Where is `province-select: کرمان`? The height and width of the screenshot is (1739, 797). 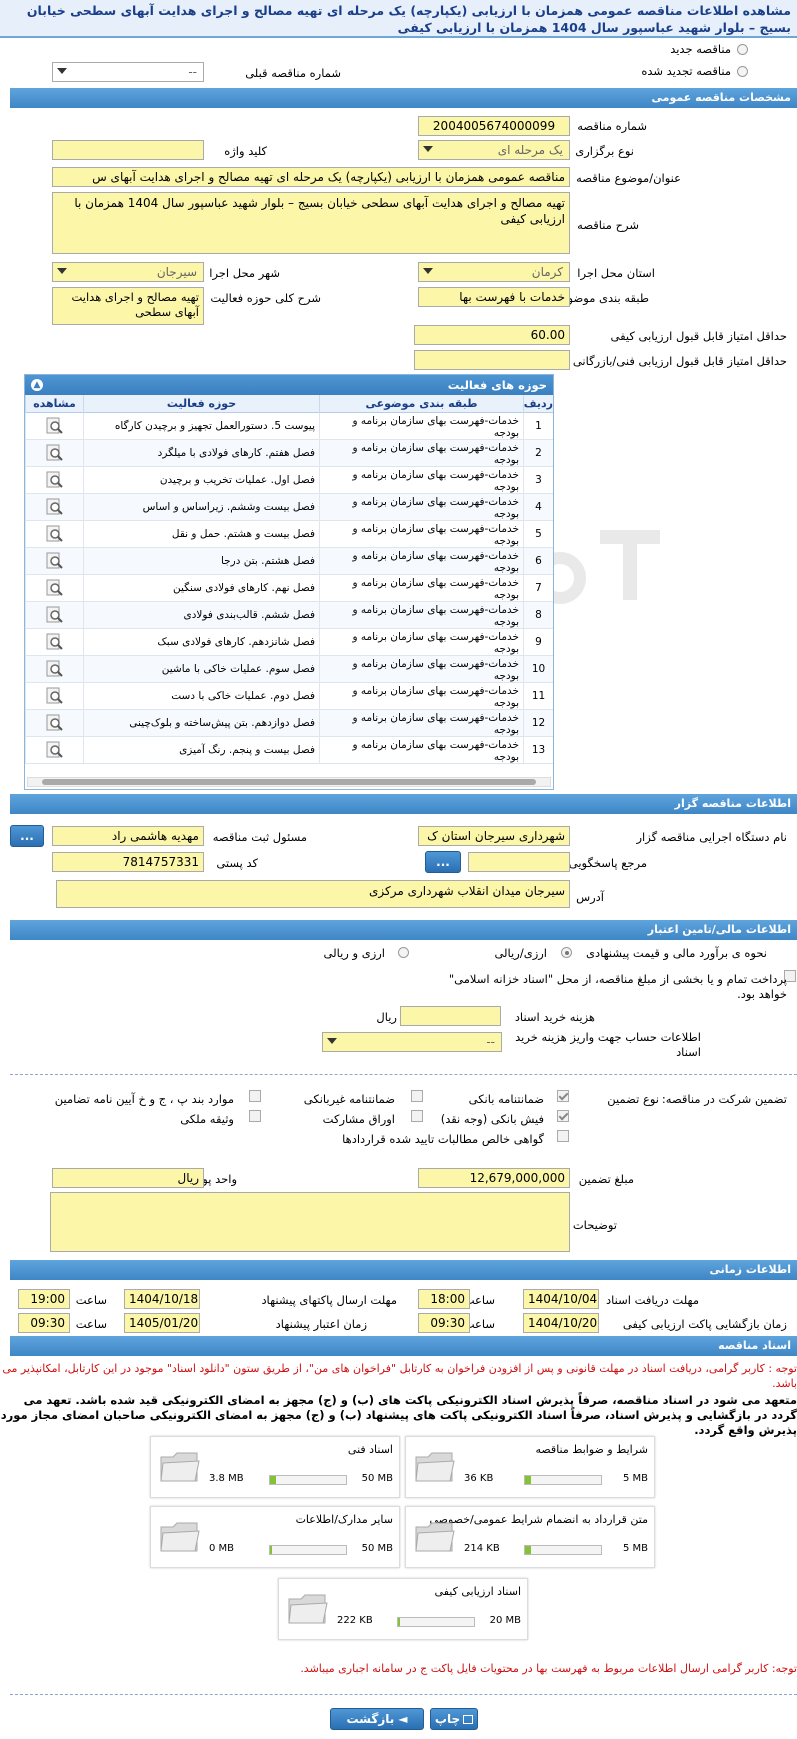
province-select: کرمان is located at coordinates (494, 272).